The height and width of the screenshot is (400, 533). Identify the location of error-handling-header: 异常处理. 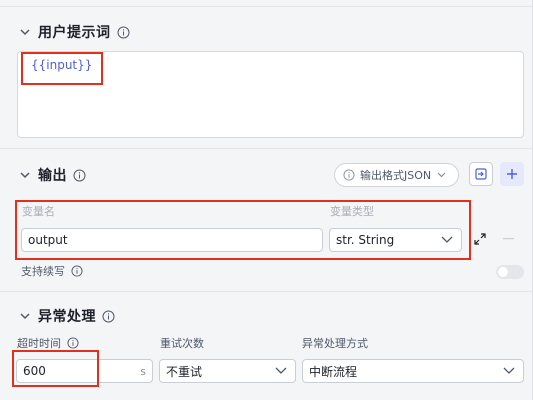
(67, 316).